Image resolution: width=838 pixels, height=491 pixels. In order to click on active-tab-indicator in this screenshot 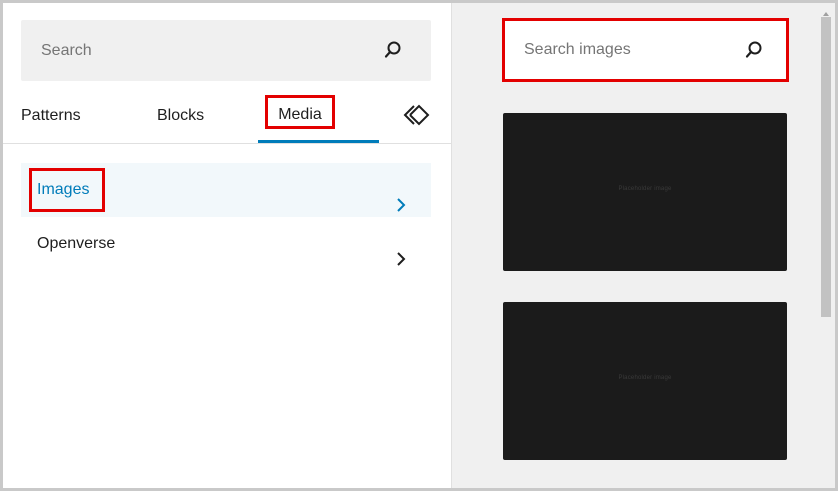, I will do `click(318, 141)`.